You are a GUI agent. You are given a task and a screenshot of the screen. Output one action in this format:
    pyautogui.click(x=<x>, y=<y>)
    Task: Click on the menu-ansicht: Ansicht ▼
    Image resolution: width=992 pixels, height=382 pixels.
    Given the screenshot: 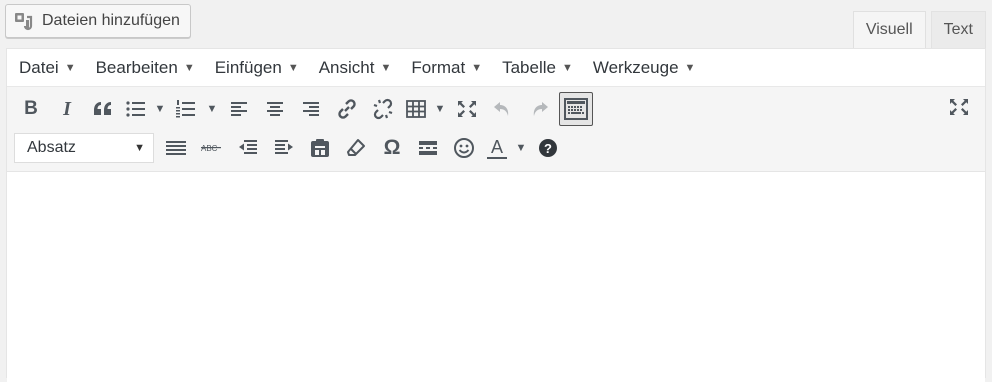 What is the action you would take?
    pyautogui.click(x=355, y=67)
    